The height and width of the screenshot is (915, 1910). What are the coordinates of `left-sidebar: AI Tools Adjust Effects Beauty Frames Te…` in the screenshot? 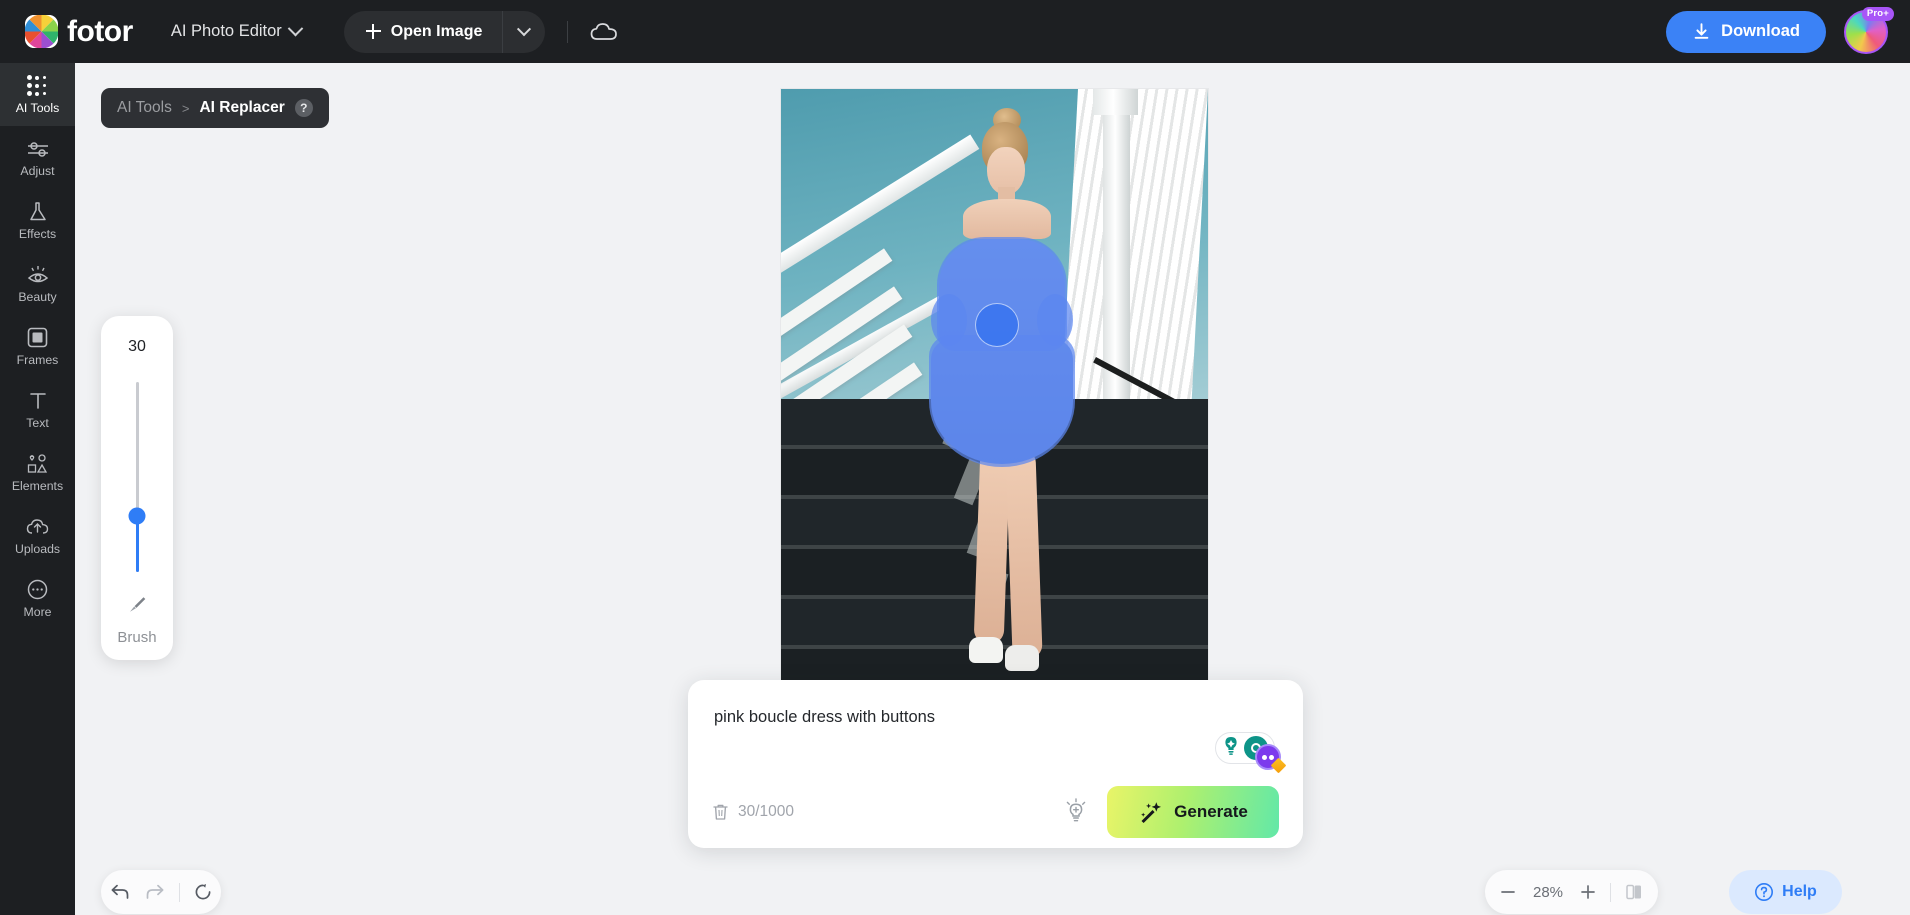 It's located at (37, 489).